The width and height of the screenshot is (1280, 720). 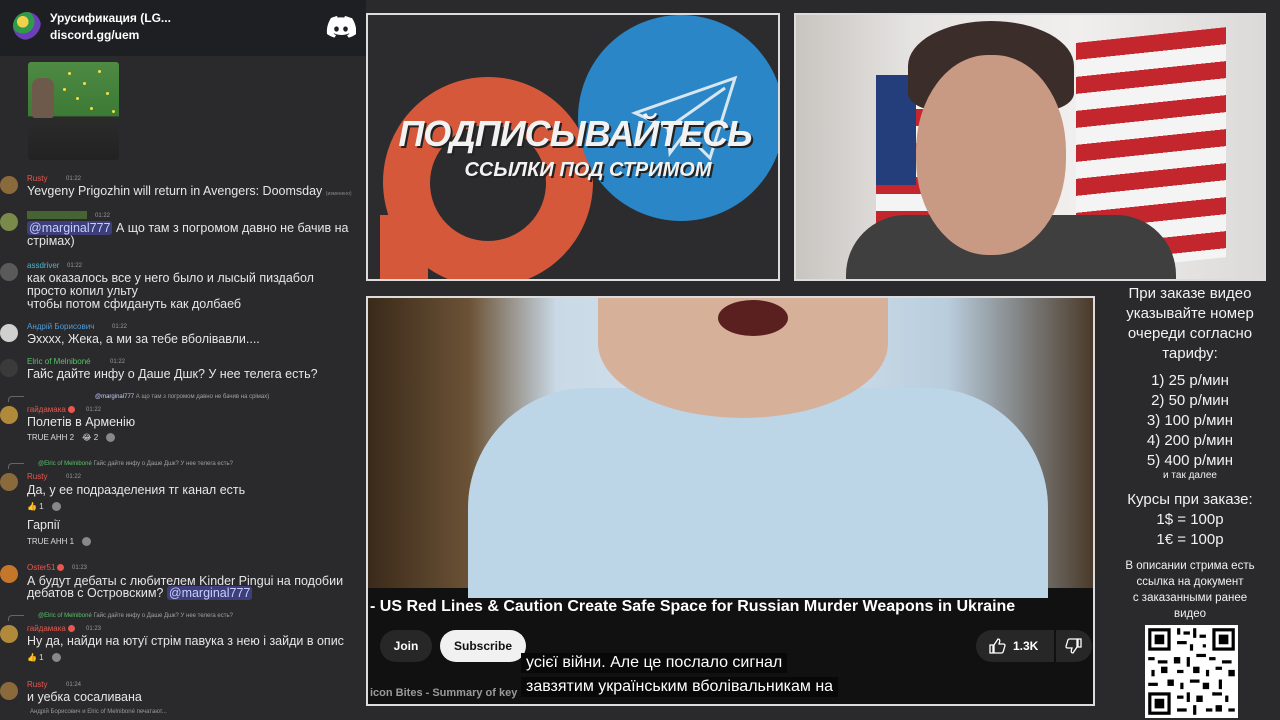 I want to click on message-text: Полетів в Арменію, so click(x=81, y=422).